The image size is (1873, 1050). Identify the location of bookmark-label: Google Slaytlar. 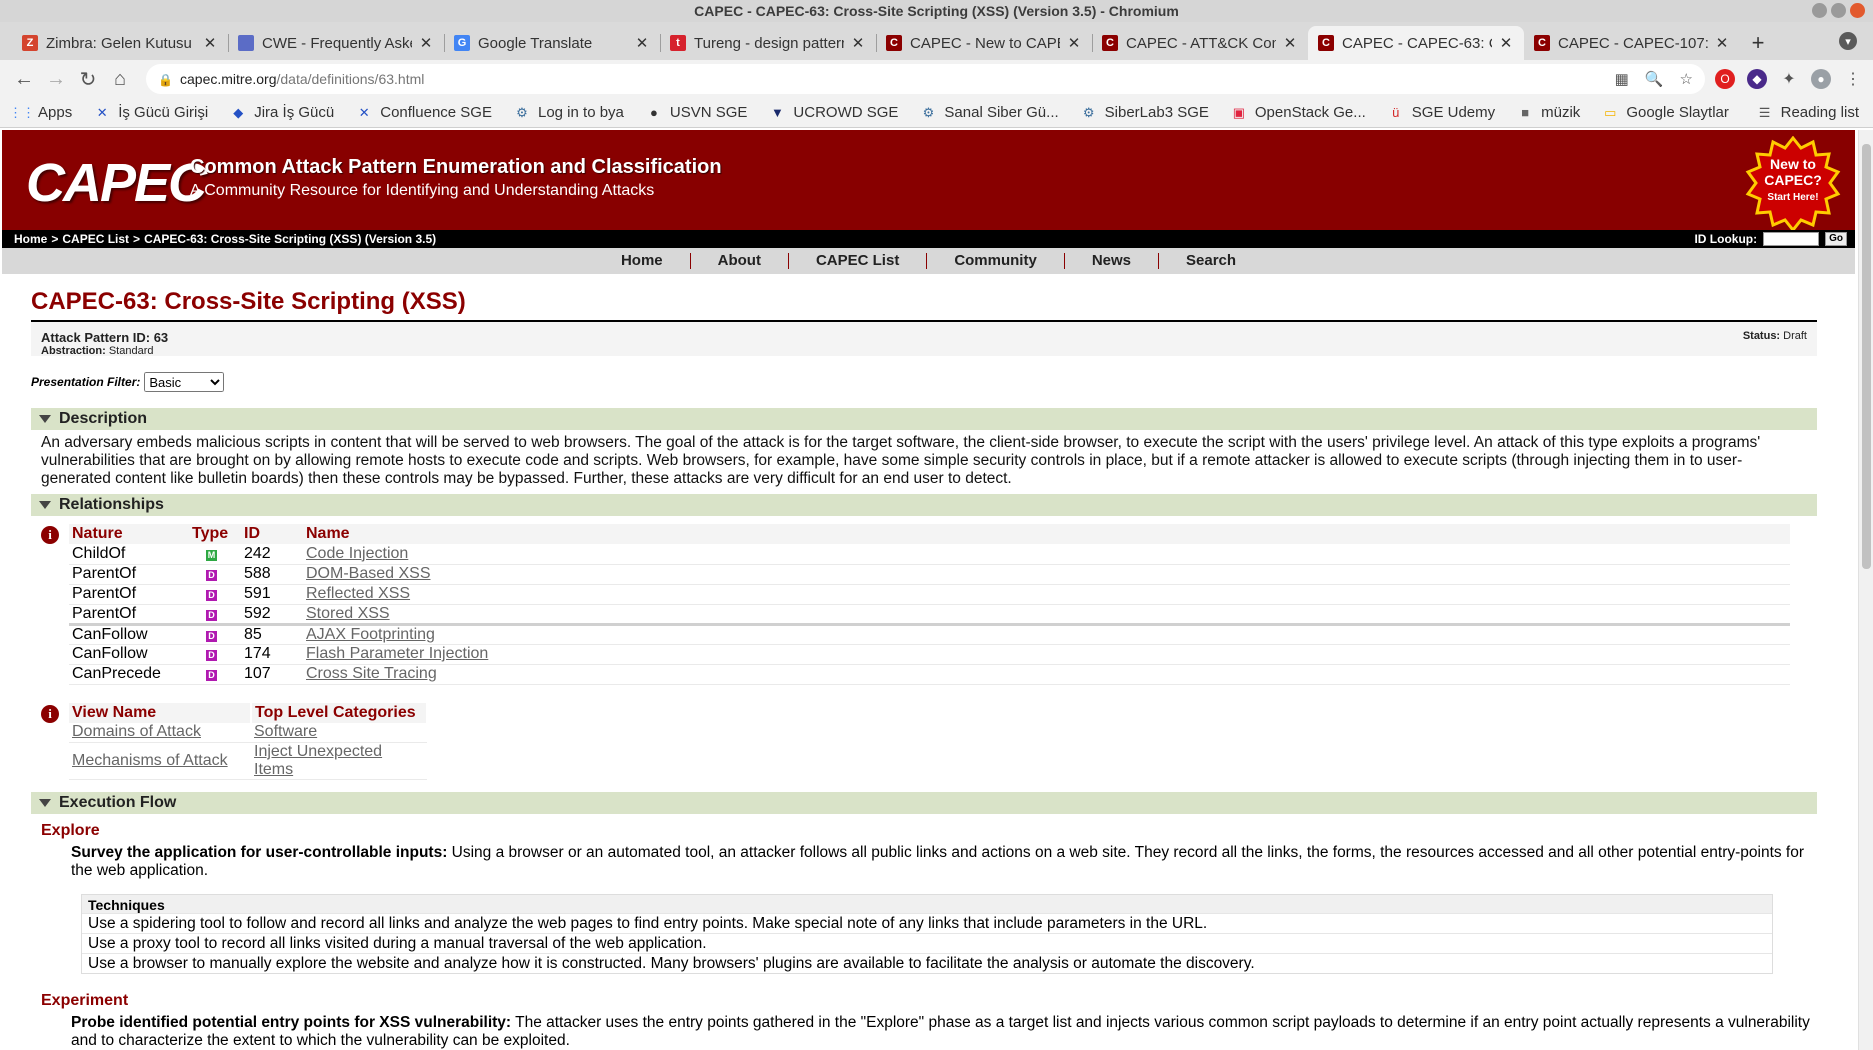
(1677, 112).